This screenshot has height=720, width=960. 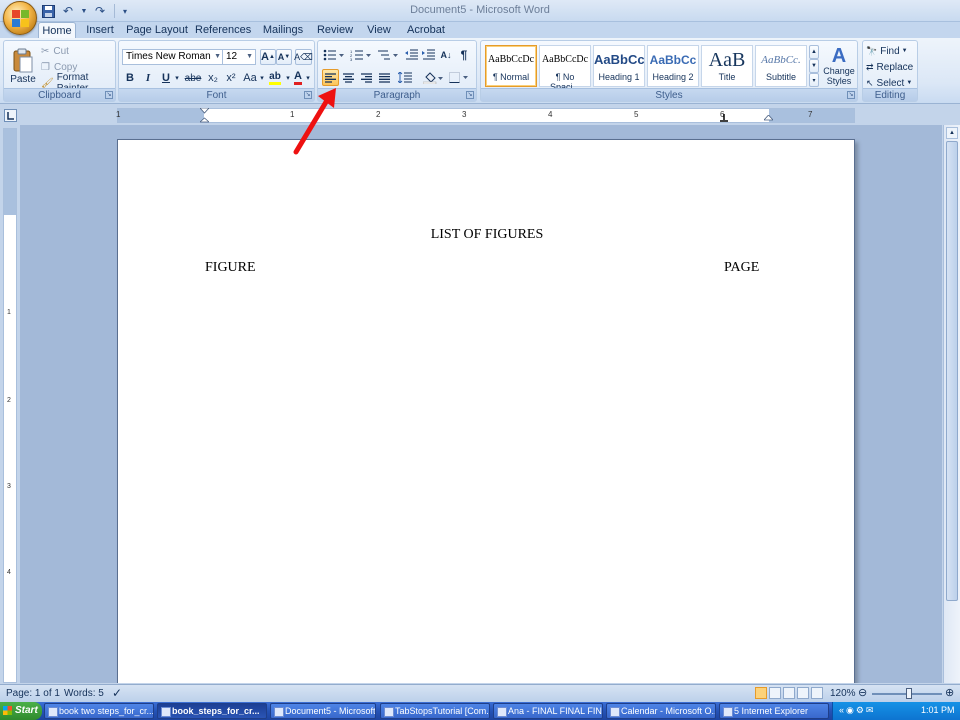 What do you see at coordinates (817, 693) in the screenshot?
I see `draft-icon` at bounding box center [817, 693].